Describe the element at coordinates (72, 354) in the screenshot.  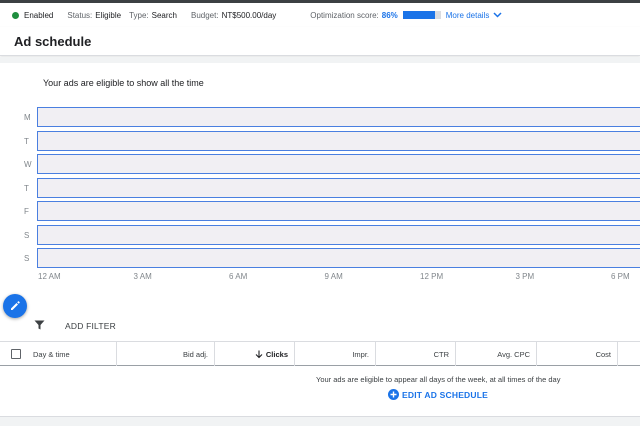
I see `column-day-time: Day & time` at that location.